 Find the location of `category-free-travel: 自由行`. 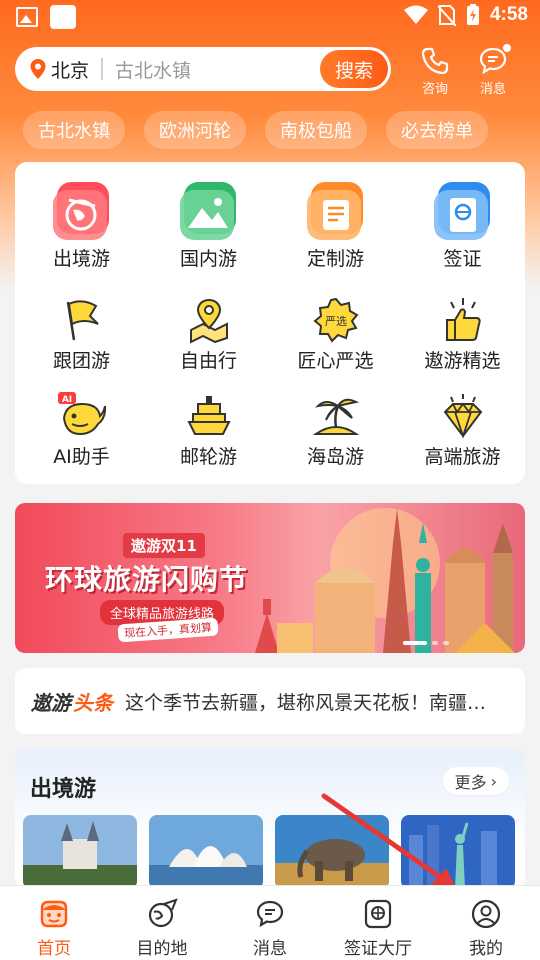

category-free-travel: 自由行 is located at coordinates (208, 334).